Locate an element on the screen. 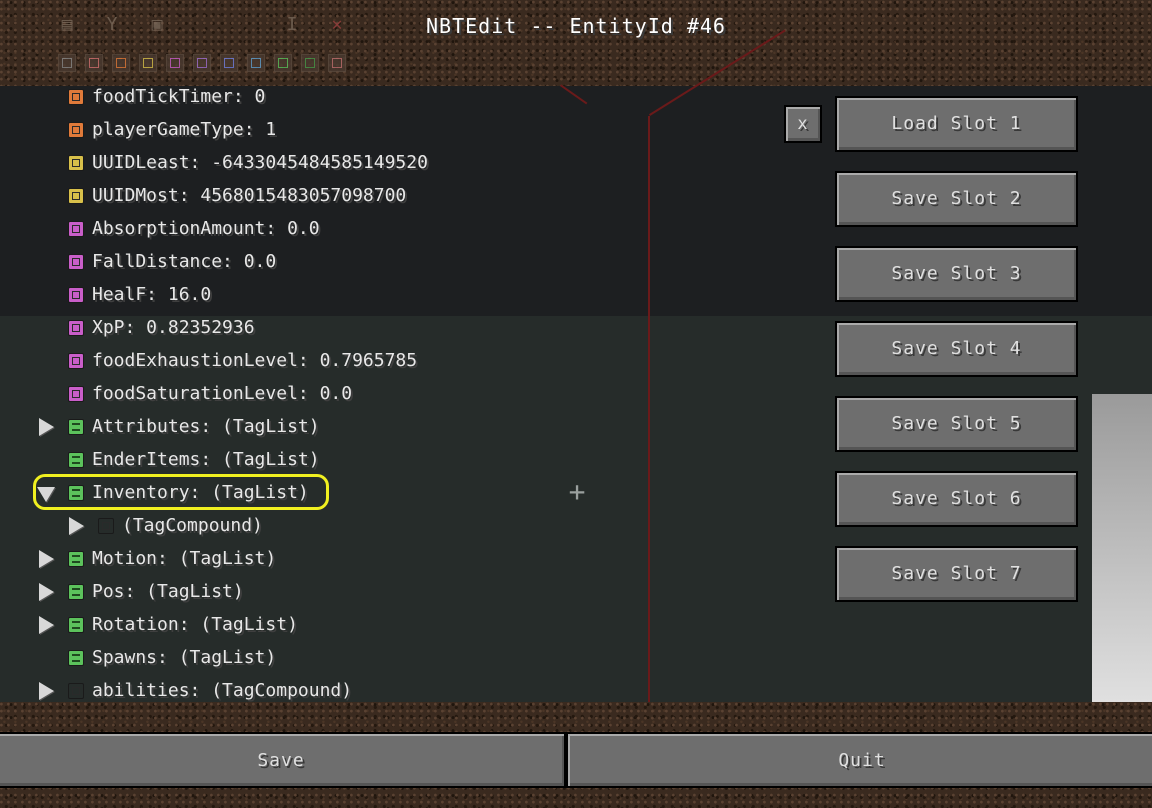 This screenshot has width=1152, height=808. tree-row: Motion: (TagList) is located at coordinates (380, 559).